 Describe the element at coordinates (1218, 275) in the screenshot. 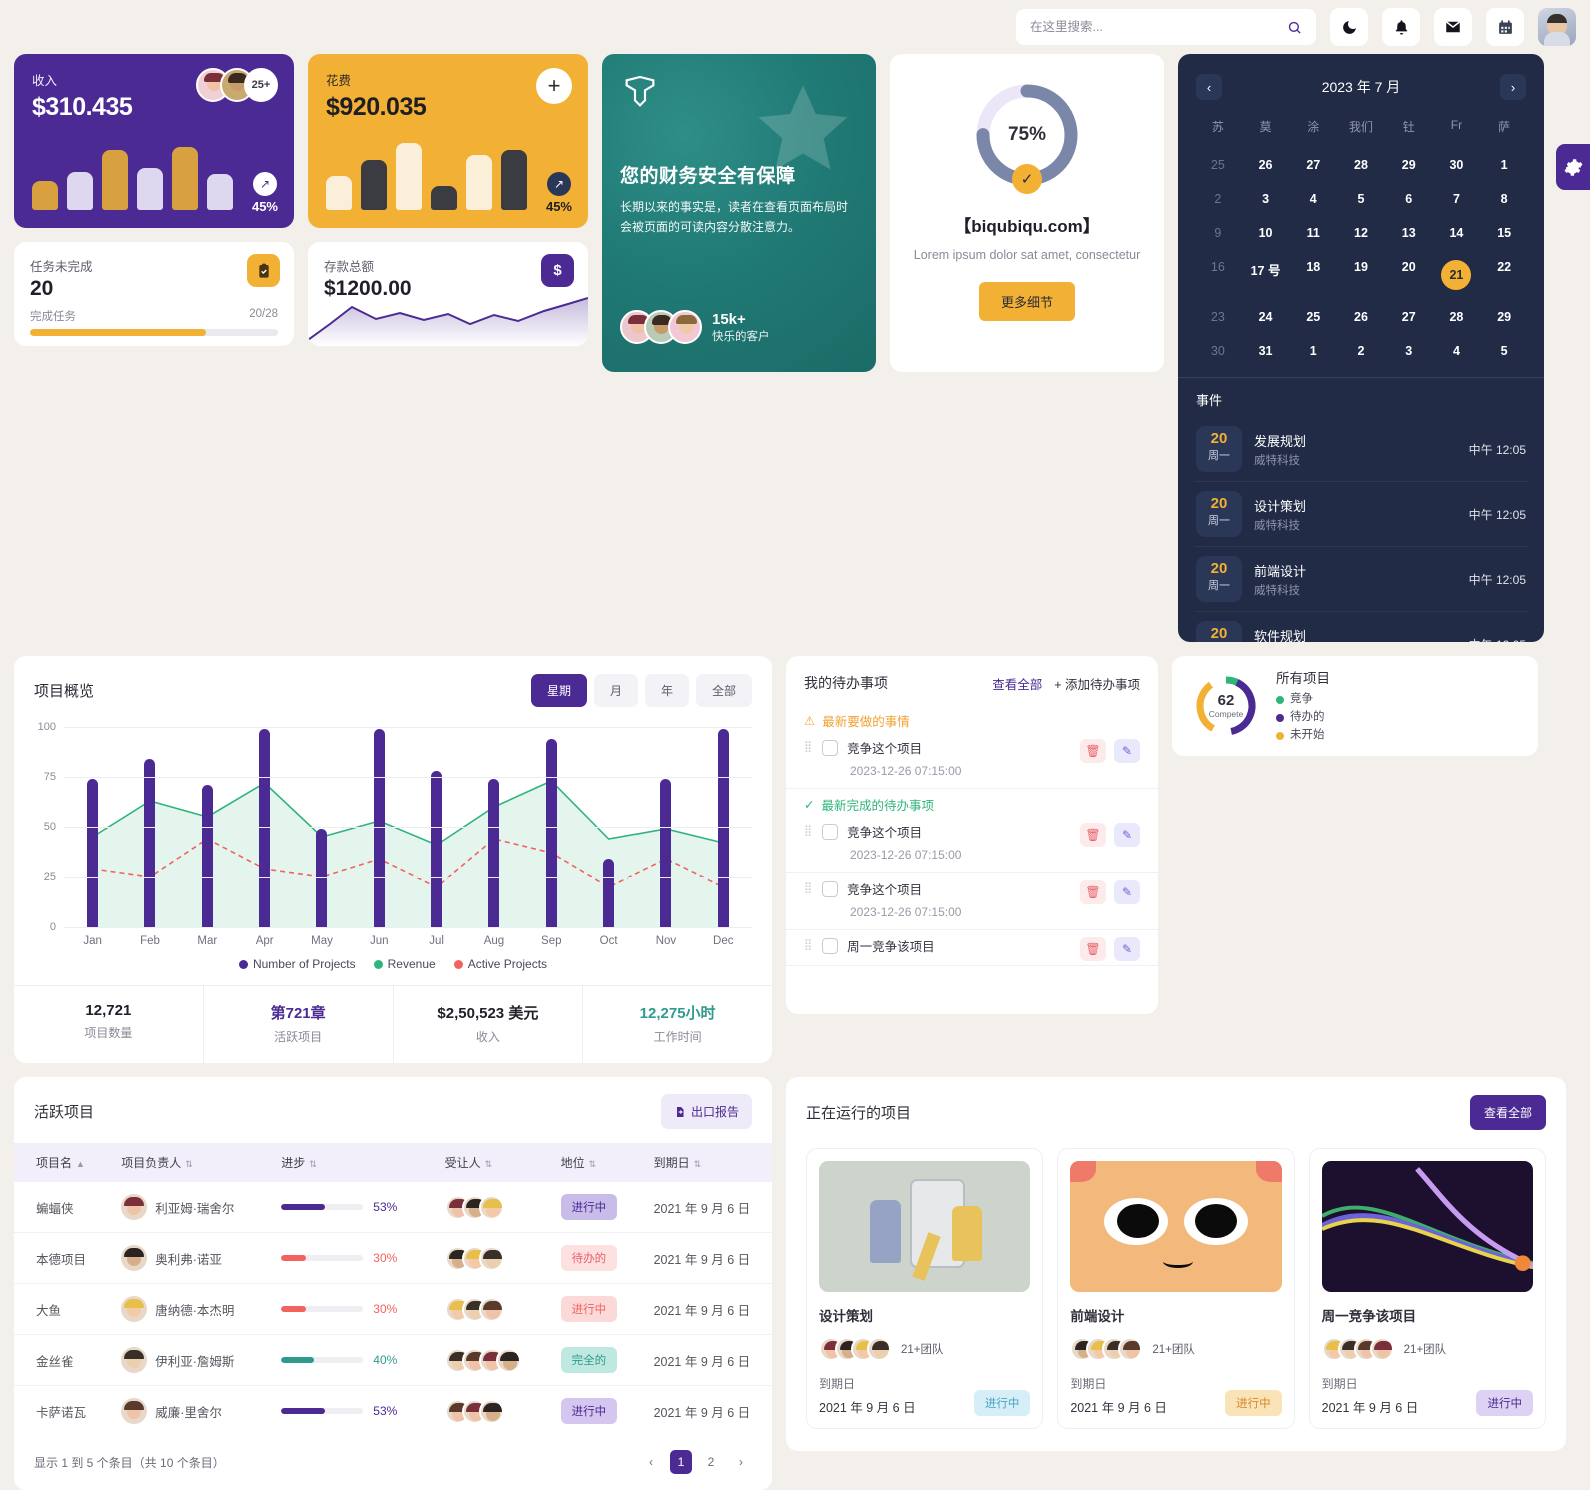

I see `calendar-day: 16` at that location.